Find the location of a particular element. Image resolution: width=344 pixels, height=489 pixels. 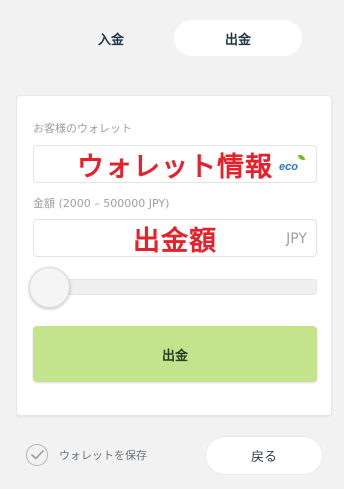

amount-label: 金額 (2000 – 500000 JPY) is located at coordinates (101, 203).